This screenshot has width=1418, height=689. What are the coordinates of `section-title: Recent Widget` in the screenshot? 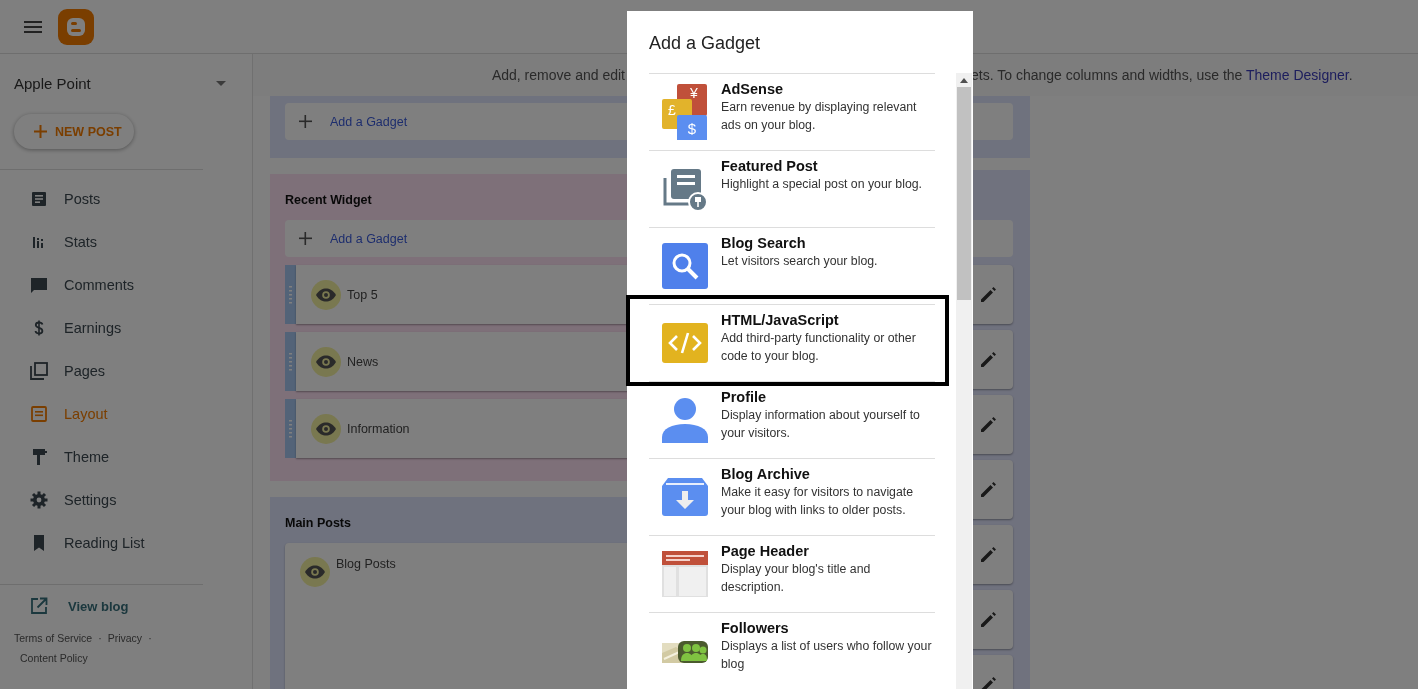 It's located at (329, 200).